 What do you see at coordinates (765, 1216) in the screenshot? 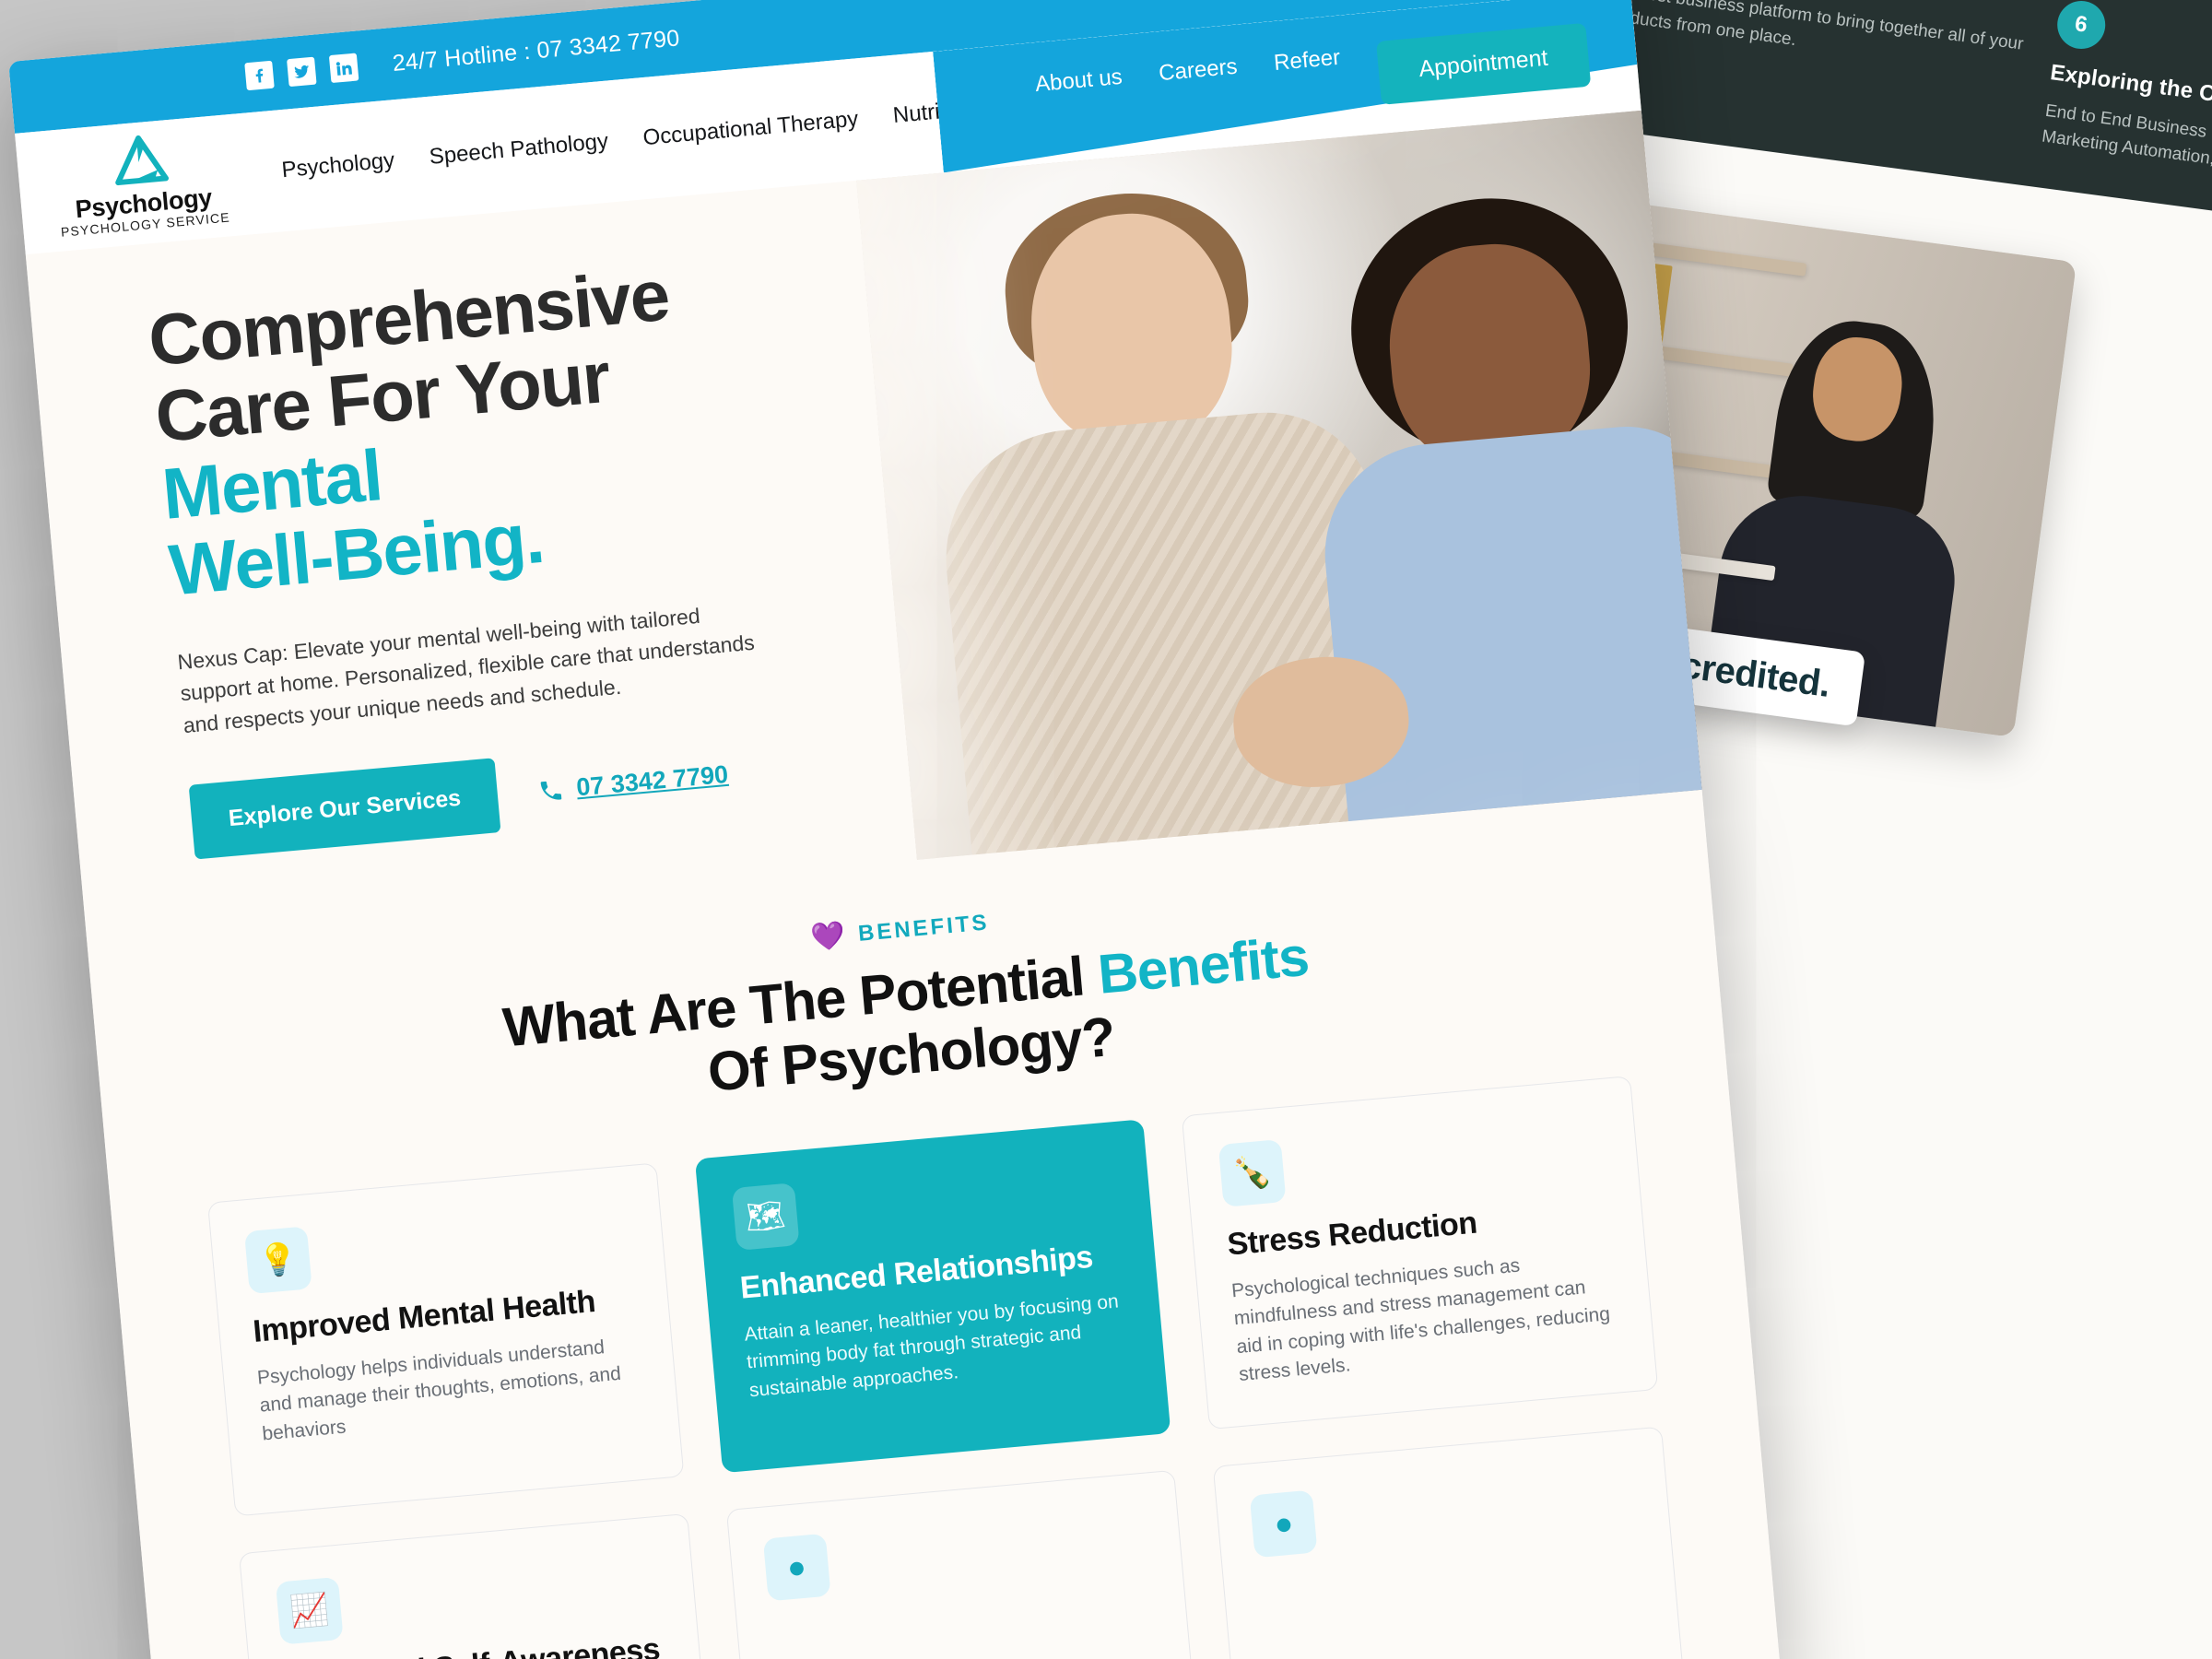
I see `compass-icon: 🗺` at bounding box center [765, 1216].